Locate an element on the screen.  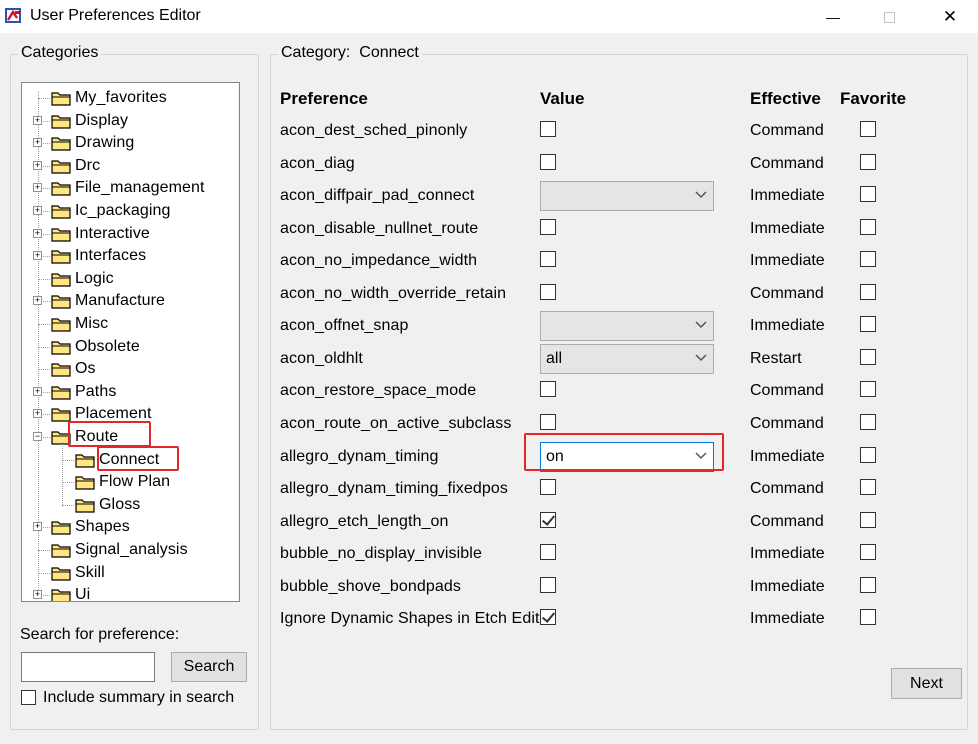
tree-scrollbar is located at coordinates (238, 342).